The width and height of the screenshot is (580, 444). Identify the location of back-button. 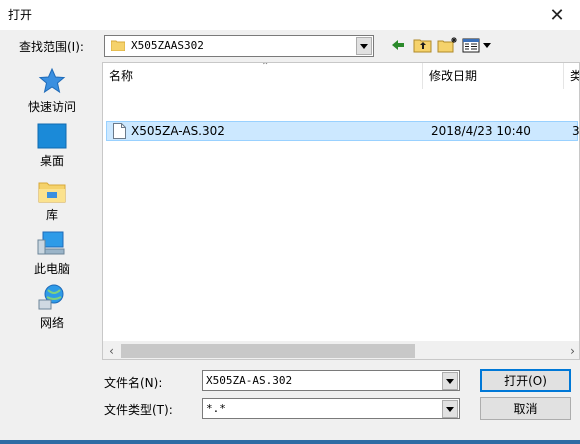
(398, 46).